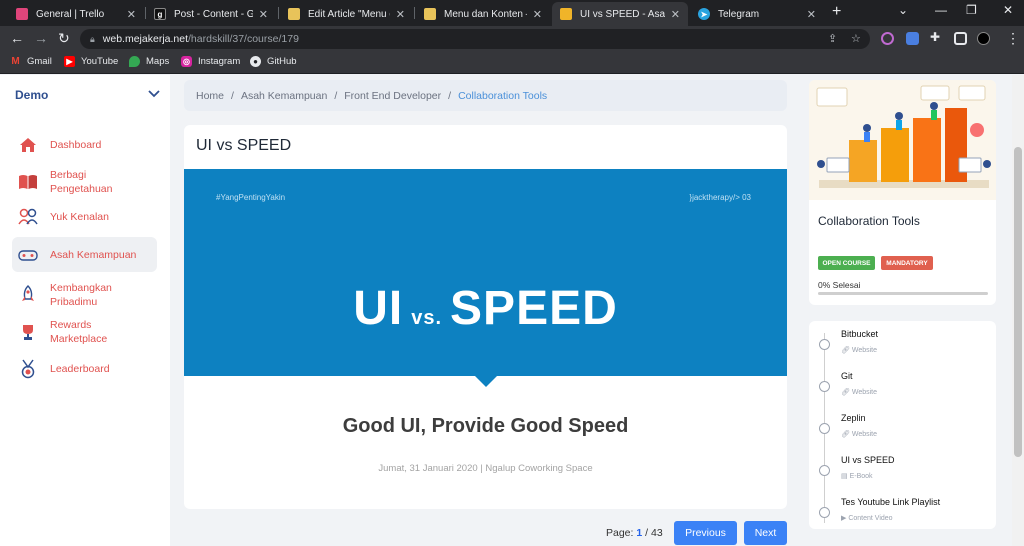  Describe the element at coordinates (864, 392) in the screenshot. I see `lesson-type-label: Website` at that location.